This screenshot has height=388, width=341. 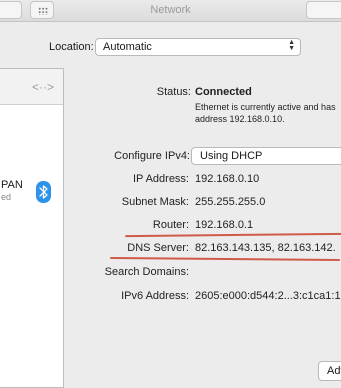 What do you see at coordinates (43, 87) in the screenshot?
I see `share-arrows-icon: <··>` at bounding box center [43, 87].